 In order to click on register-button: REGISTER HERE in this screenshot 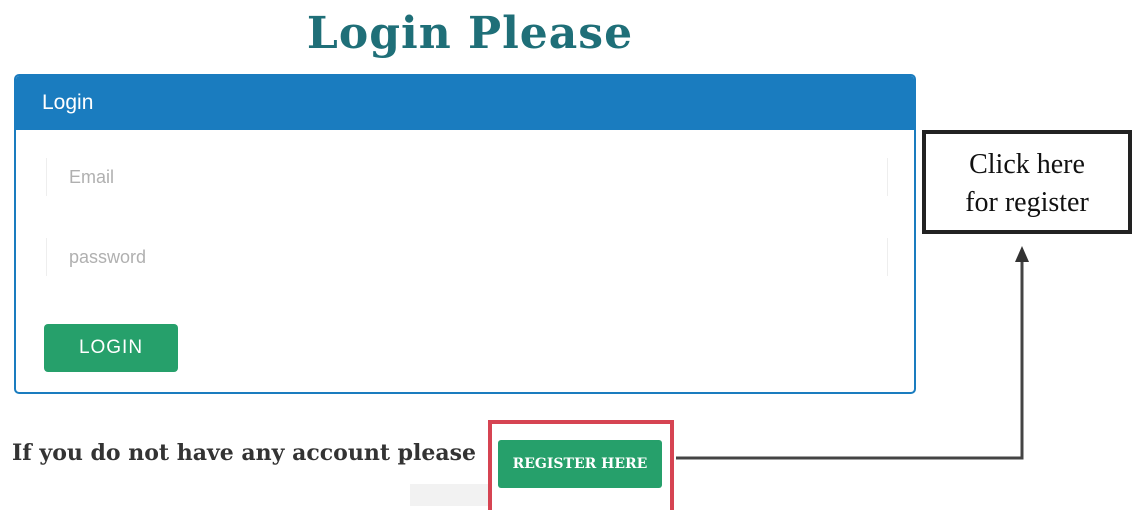, I will do `click(580, 464)`.